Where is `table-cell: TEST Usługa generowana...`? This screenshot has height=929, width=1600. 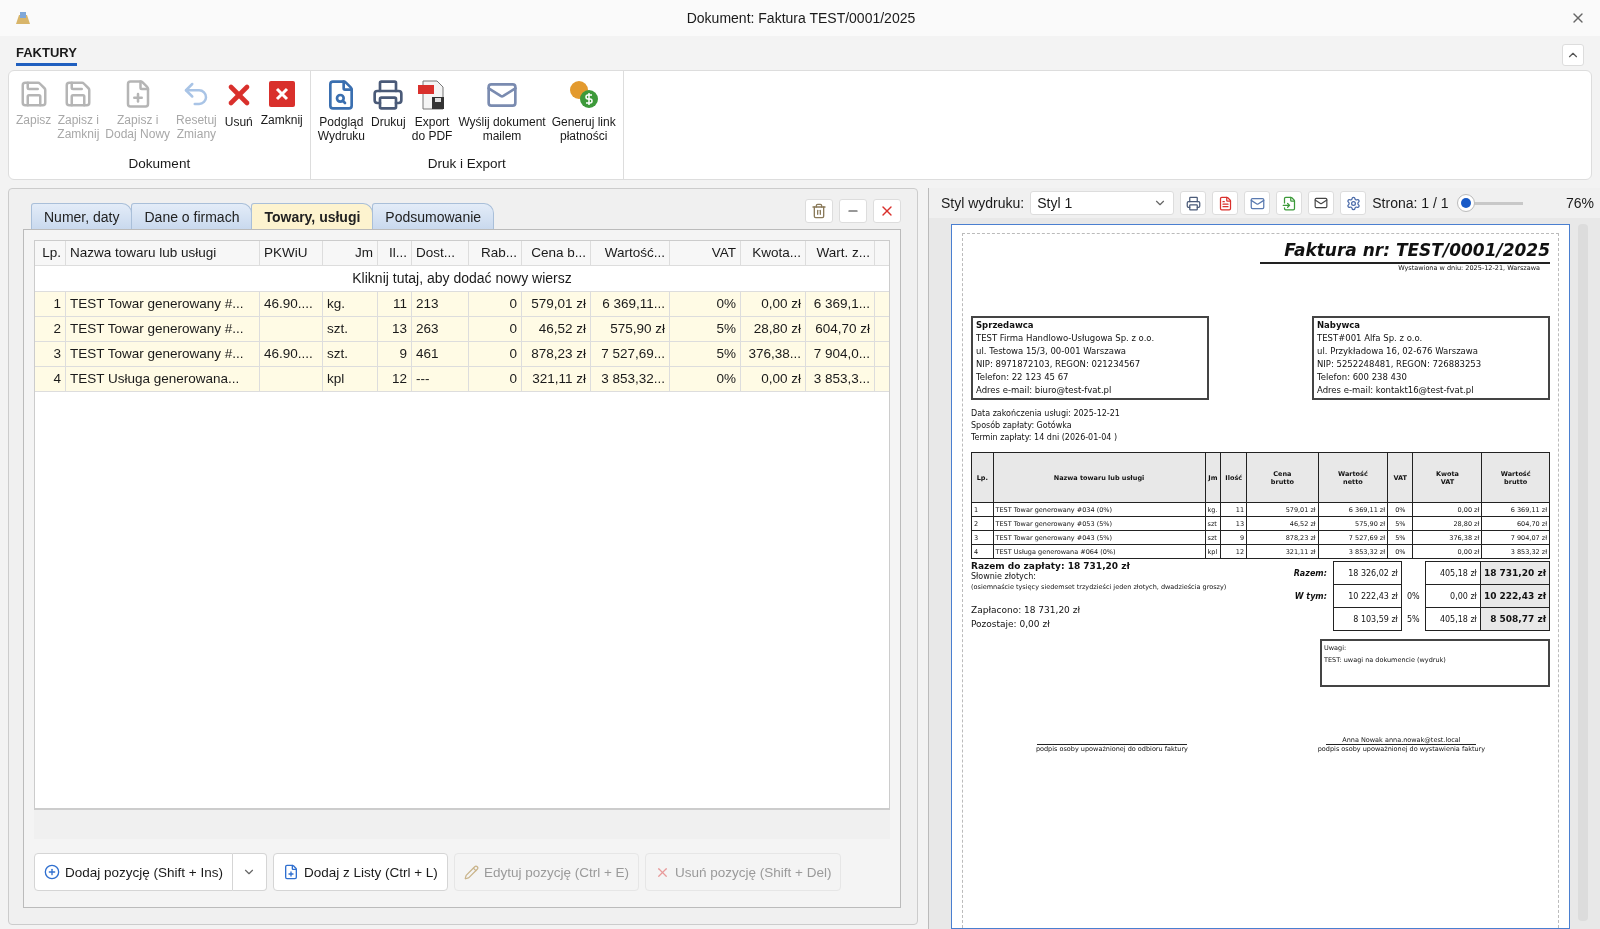 table-cell: TEST Usługa generowana... is located at coordinates (163, 379).